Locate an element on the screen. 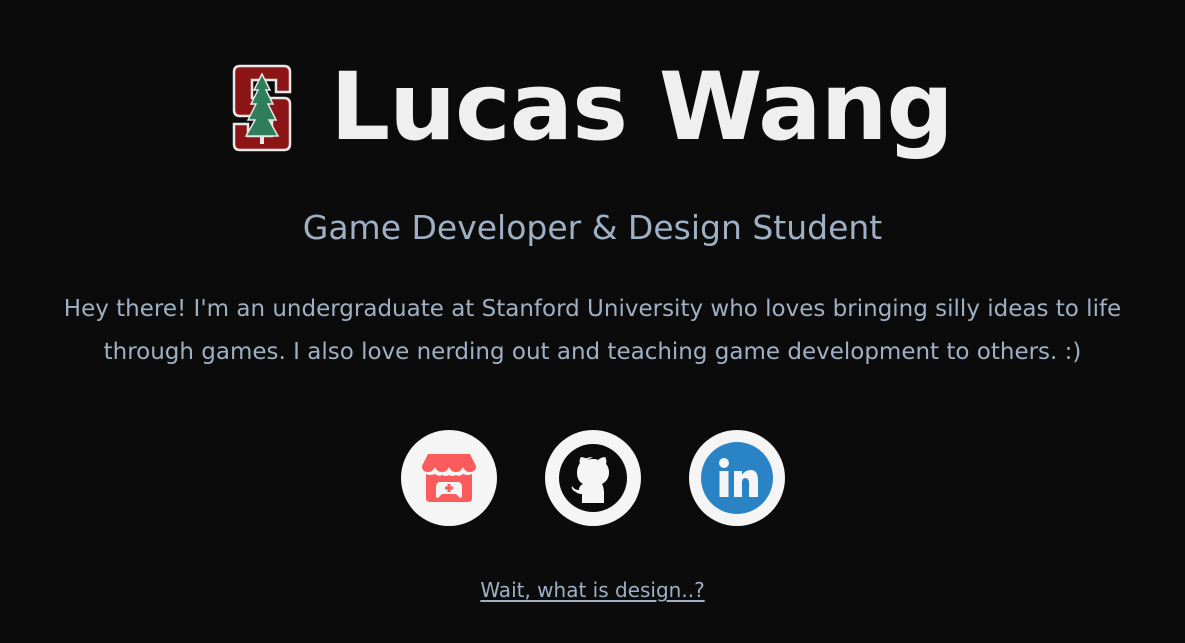 This screenshot has width=1185, height=643. github-icon is located at coordinates (592, 478).